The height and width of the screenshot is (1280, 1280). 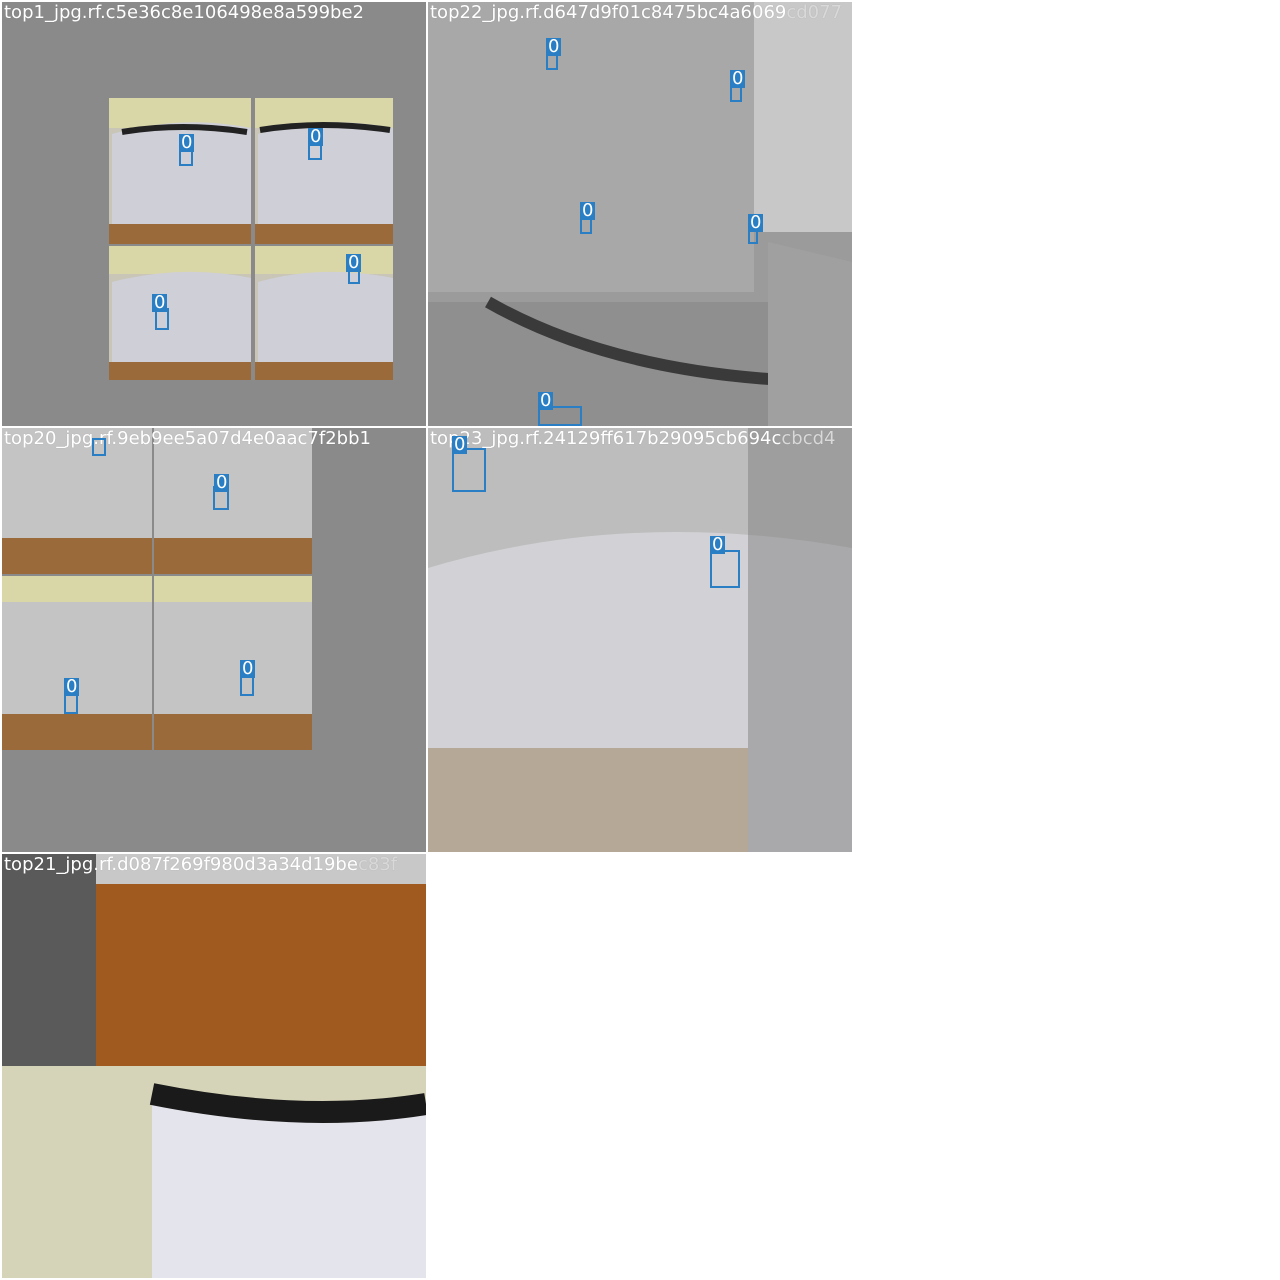 I want to click on mosaic-tile-5: top21_jpg.rf.d087f269f980d3a34d19bec83f, so click(x=214, y=1066).